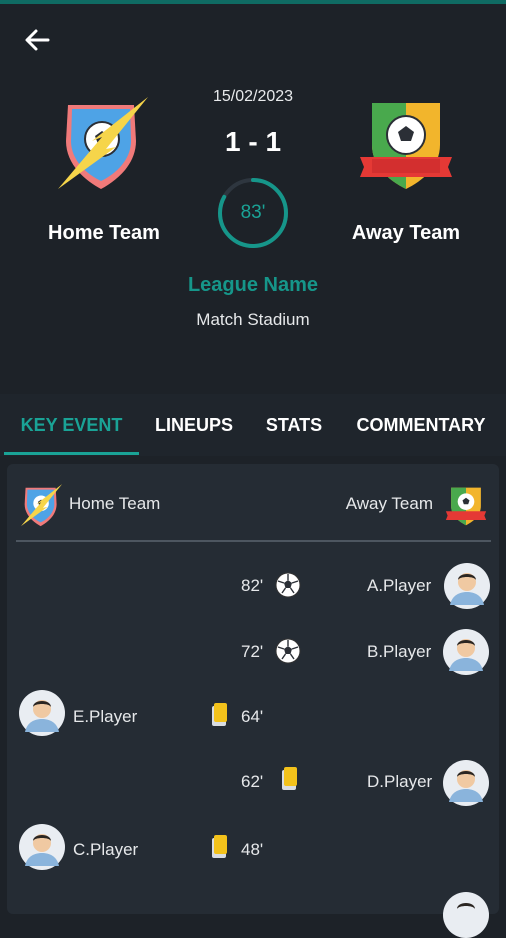  I want to click on event-player-name: E.Player, so click(105, 717).